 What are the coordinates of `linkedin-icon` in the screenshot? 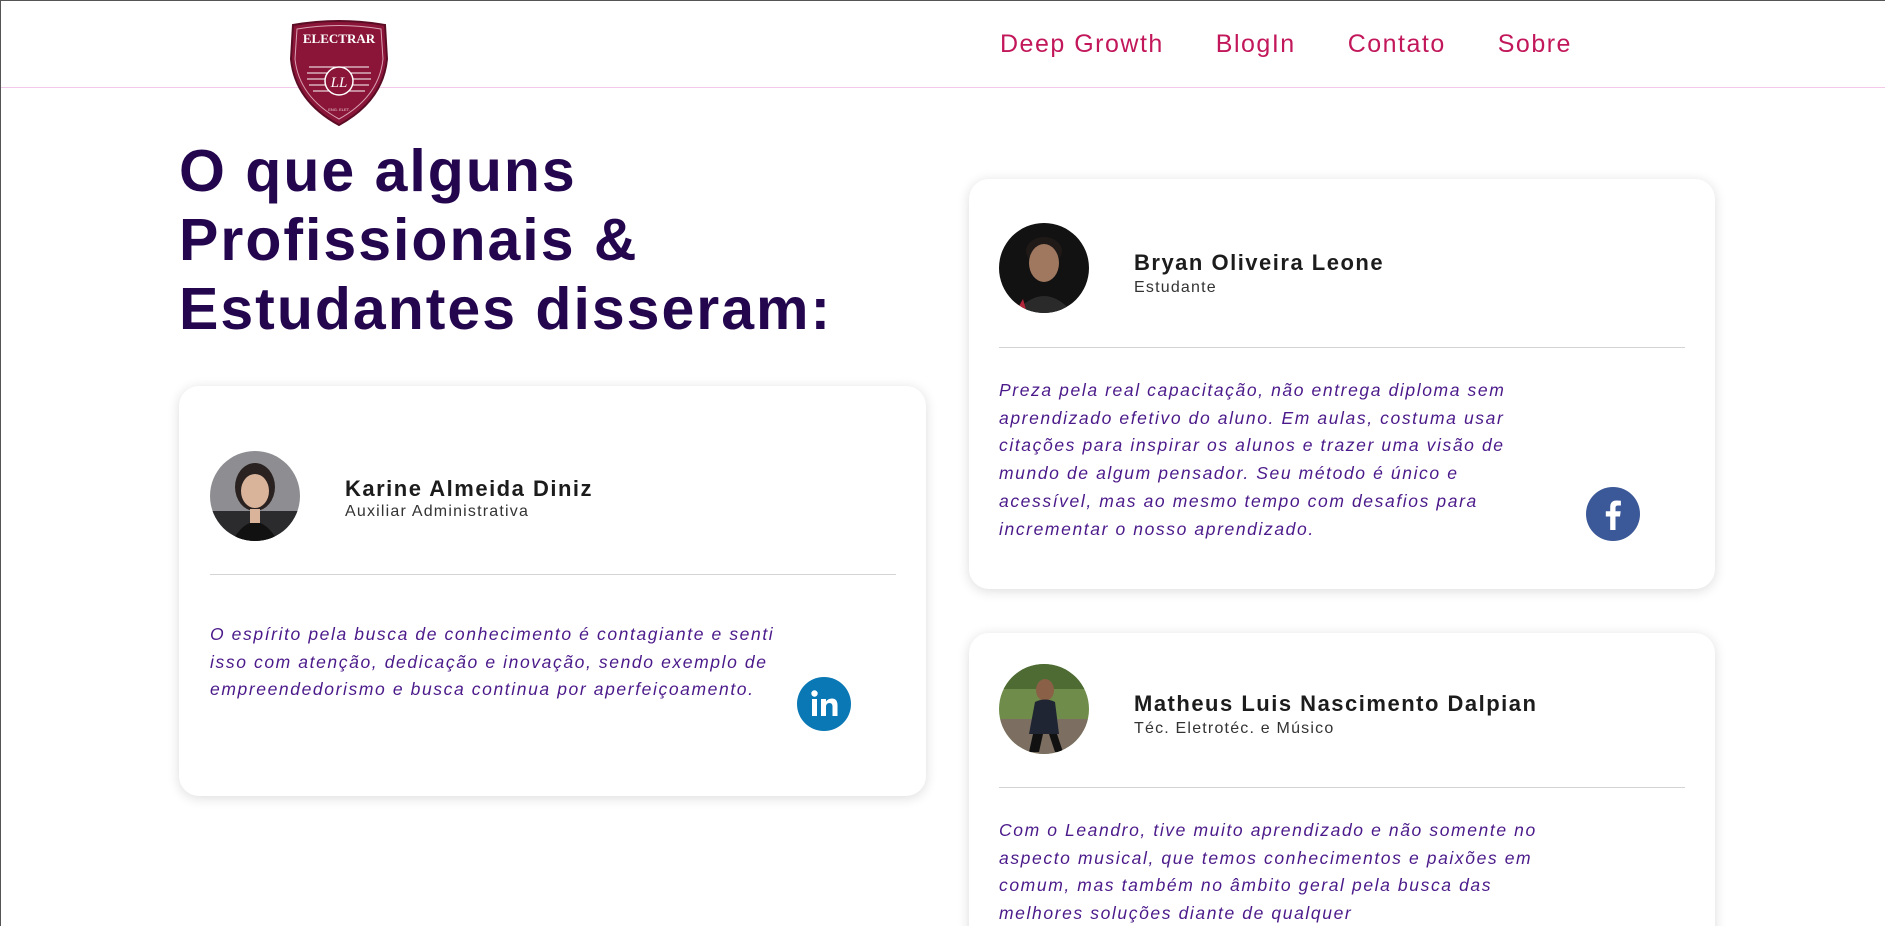 It's located at (824, 704).